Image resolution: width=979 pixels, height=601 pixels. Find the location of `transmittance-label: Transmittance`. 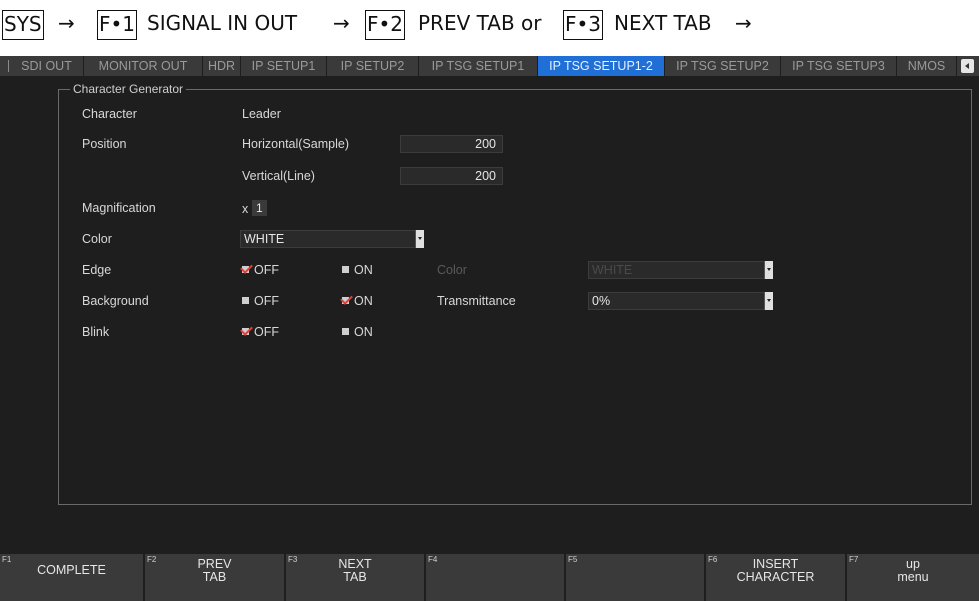

transmittance-label: Transmittance is located at coordinates (476, 301).